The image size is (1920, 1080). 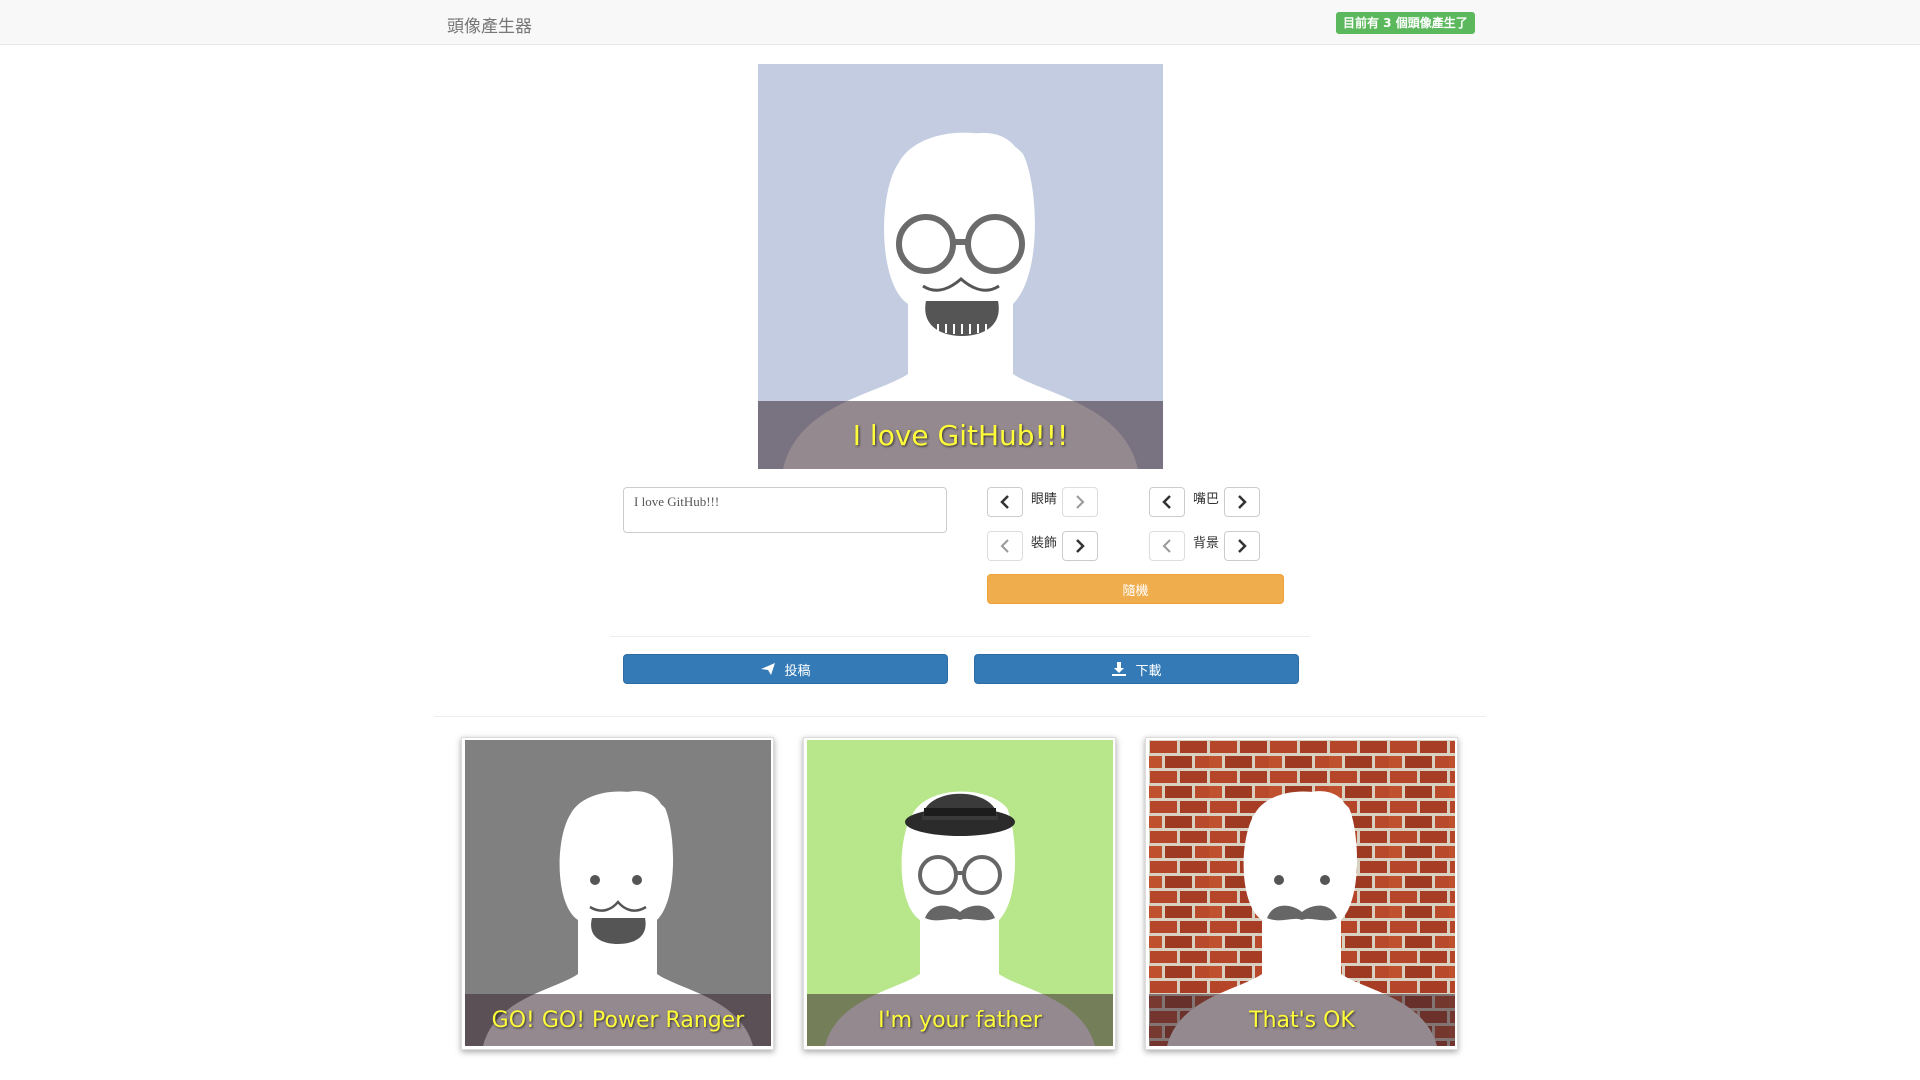 I want to click on mouth-prev-button, so click(x=1167, y=502).